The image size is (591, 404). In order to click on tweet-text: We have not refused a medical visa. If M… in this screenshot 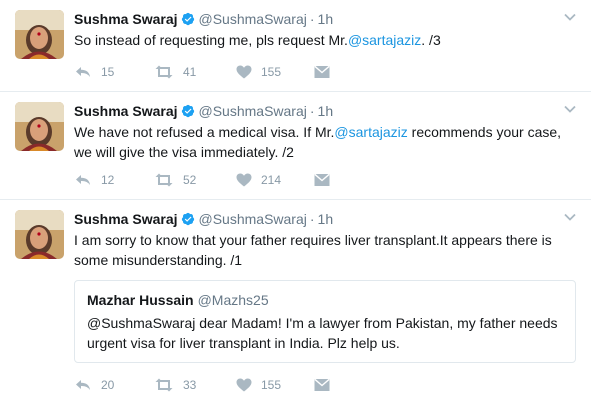, I will do `click(326, 142)`.